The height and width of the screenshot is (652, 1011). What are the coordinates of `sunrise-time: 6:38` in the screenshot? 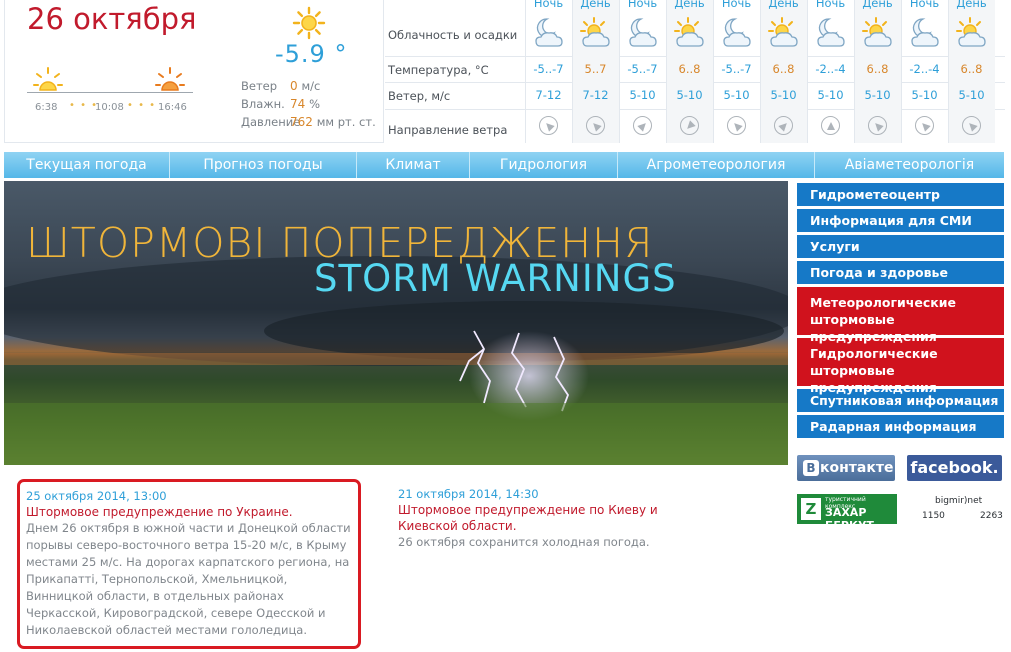 It's located at (46, 107).